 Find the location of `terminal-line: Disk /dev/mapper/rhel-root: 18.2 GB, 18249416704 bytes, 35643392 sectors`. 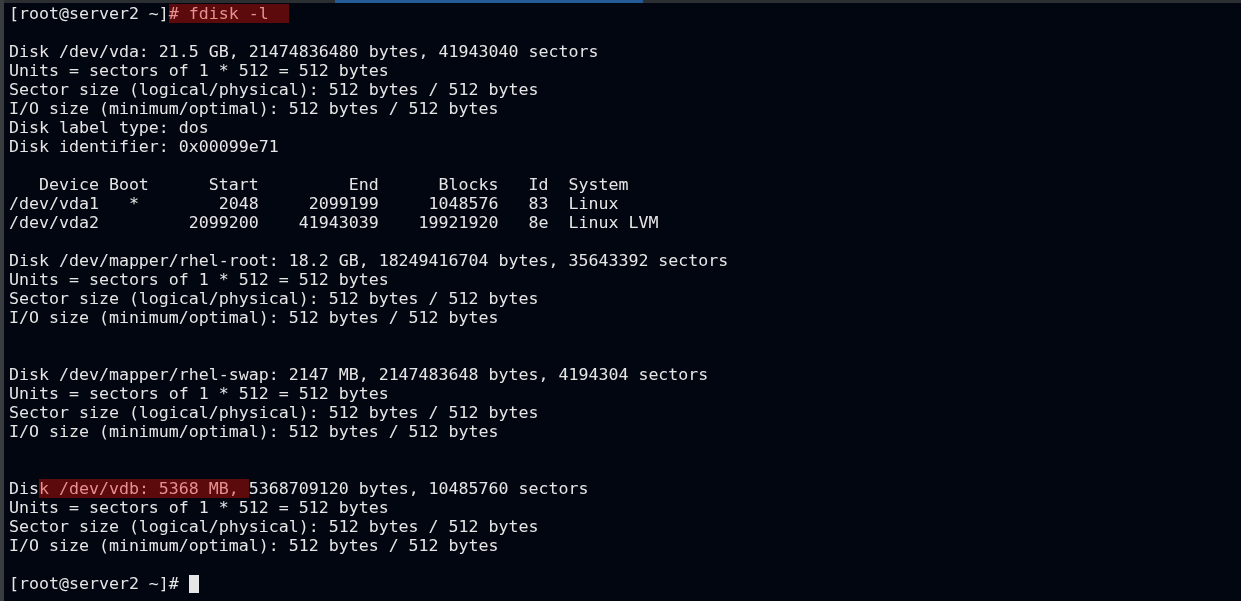

terminal-line: Disk /dev/mapper/rhel-root: 18.2 GB, 18249416704 bytes, 35643392 sectors is located at coordinates (369, 260).